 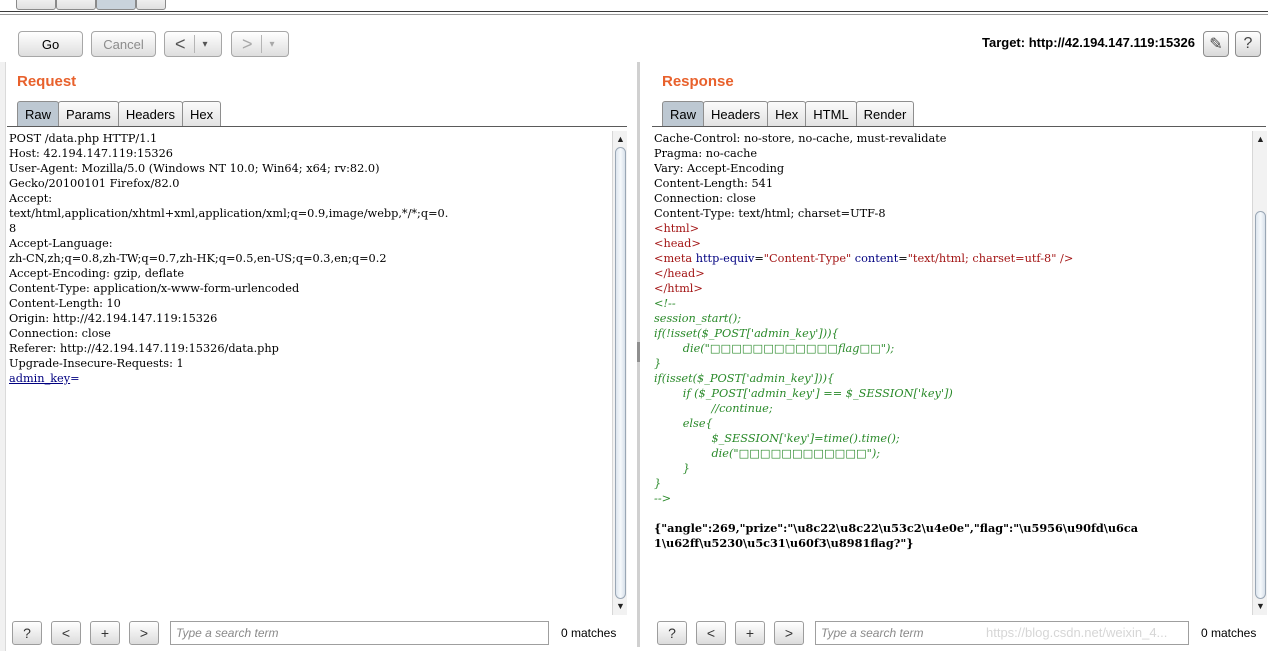 What do you see at coordinates (679, 273) in the screenshot?
I see `head-close-tag: </head>` at bounding box center [679, 273].